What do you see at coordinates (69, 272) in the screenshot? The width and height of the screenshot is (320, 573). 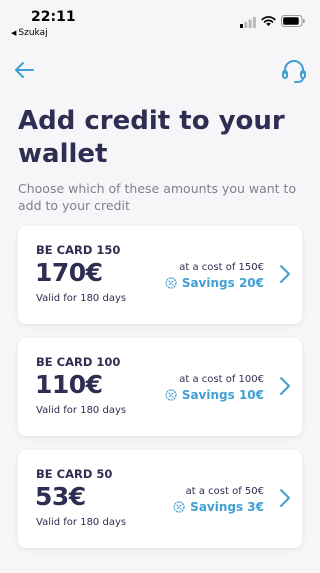 I see `card-amount: 170€` at bounding box center [69, 272].